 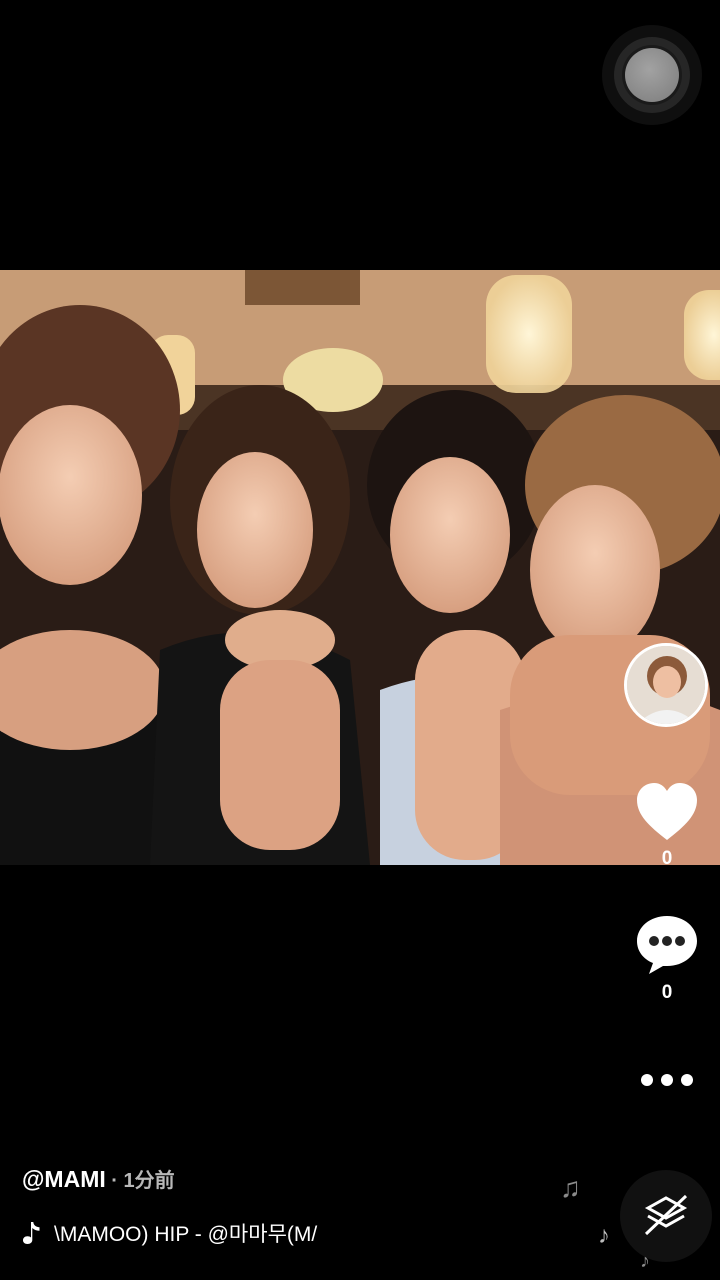 What do you see at coordinates (604, 1235) in the screenshot?
I see `floating-note-icon: ♪` at bounding box center [604, 1235].